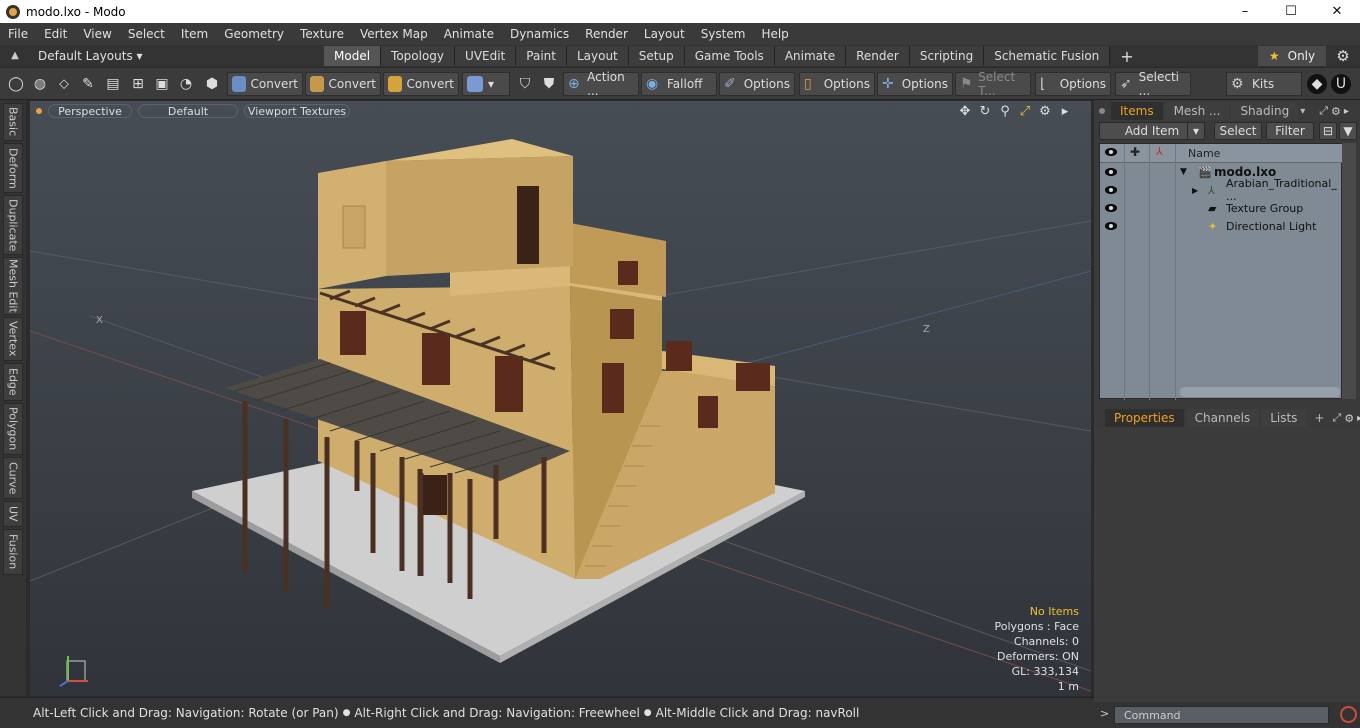 Image resolution: width=1360 pixels, height=728 pixels. What do you see at coordinates (212, 84) in the screenshot?
I see `cube-icon: ⬢` at bounding box center [212, 84].